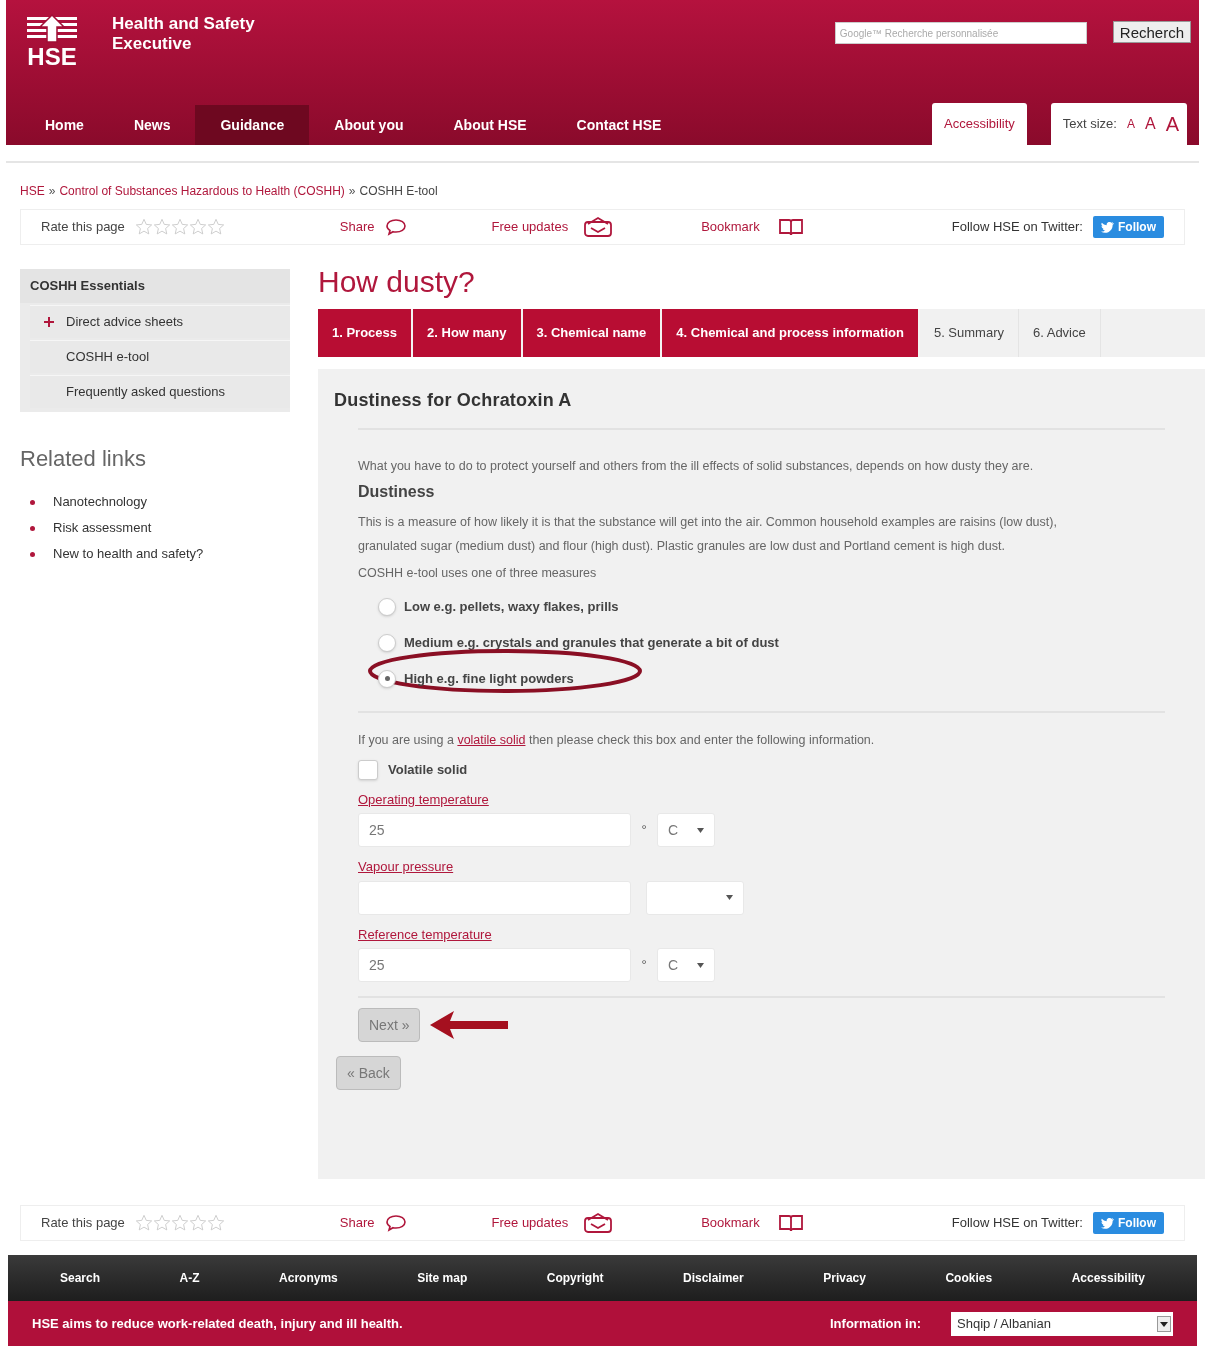 The width and height of the screenshot is (1205, 1357). What do you see at coordinates (252, 125) in the screenshot?
I see `nav-tab: Guidance` at bounding box center [252, 125].